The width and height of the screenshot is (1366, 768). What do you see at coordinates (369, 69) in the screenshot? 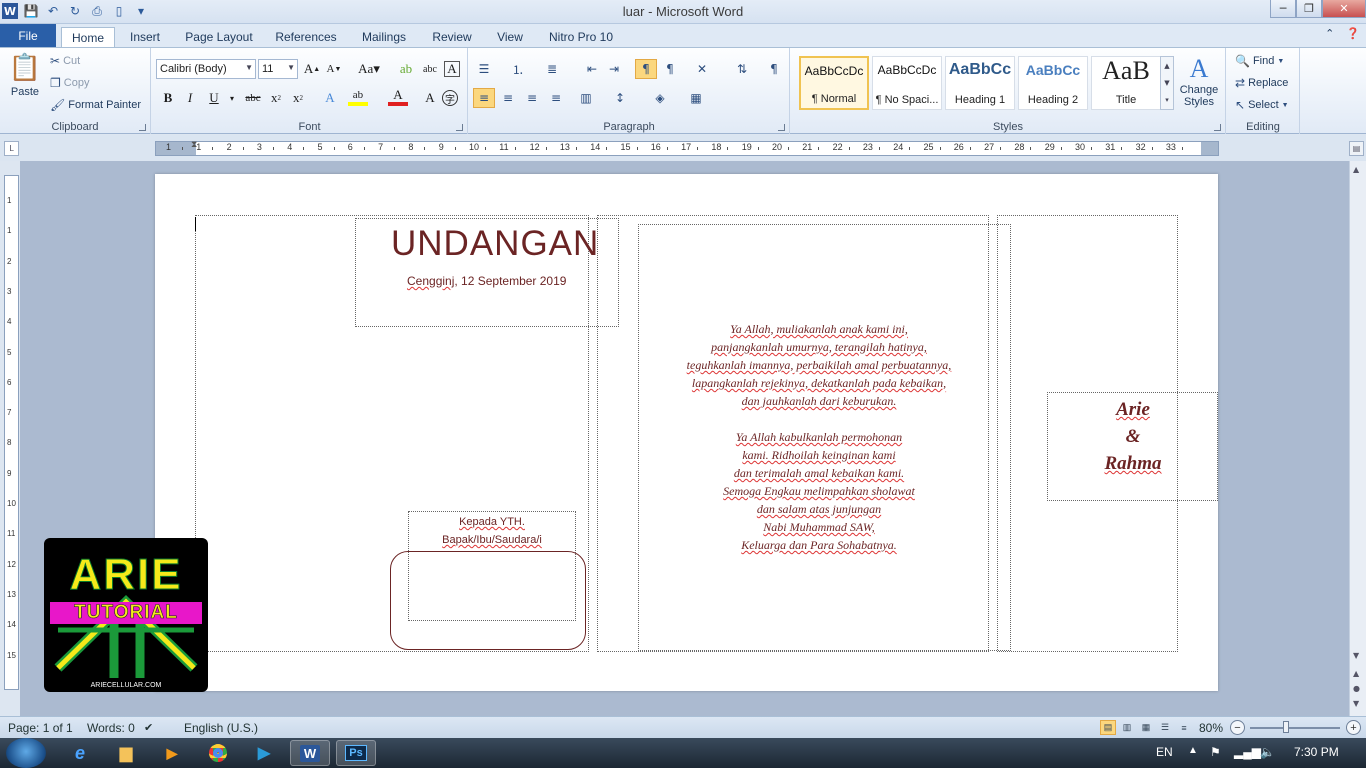
I see `change-case-icon: Aa▾` at bounding box center [369, 69].